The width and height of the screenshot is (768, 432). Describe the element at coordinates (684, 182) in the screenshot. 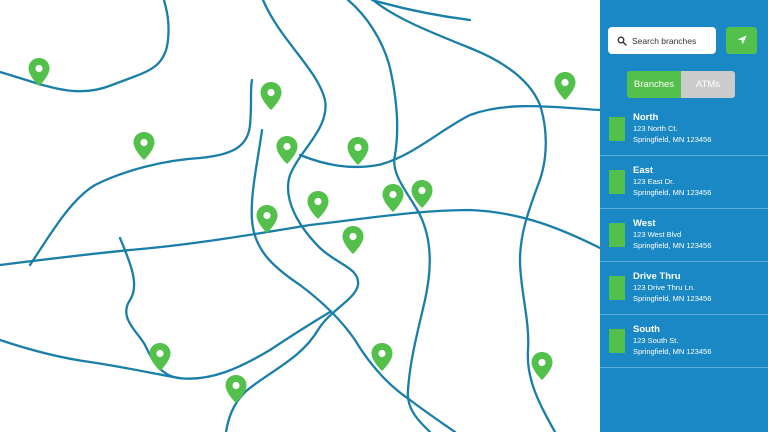

I see `branch-item-east: East 123 East Dr. Springfield, MN 123456` at that location.